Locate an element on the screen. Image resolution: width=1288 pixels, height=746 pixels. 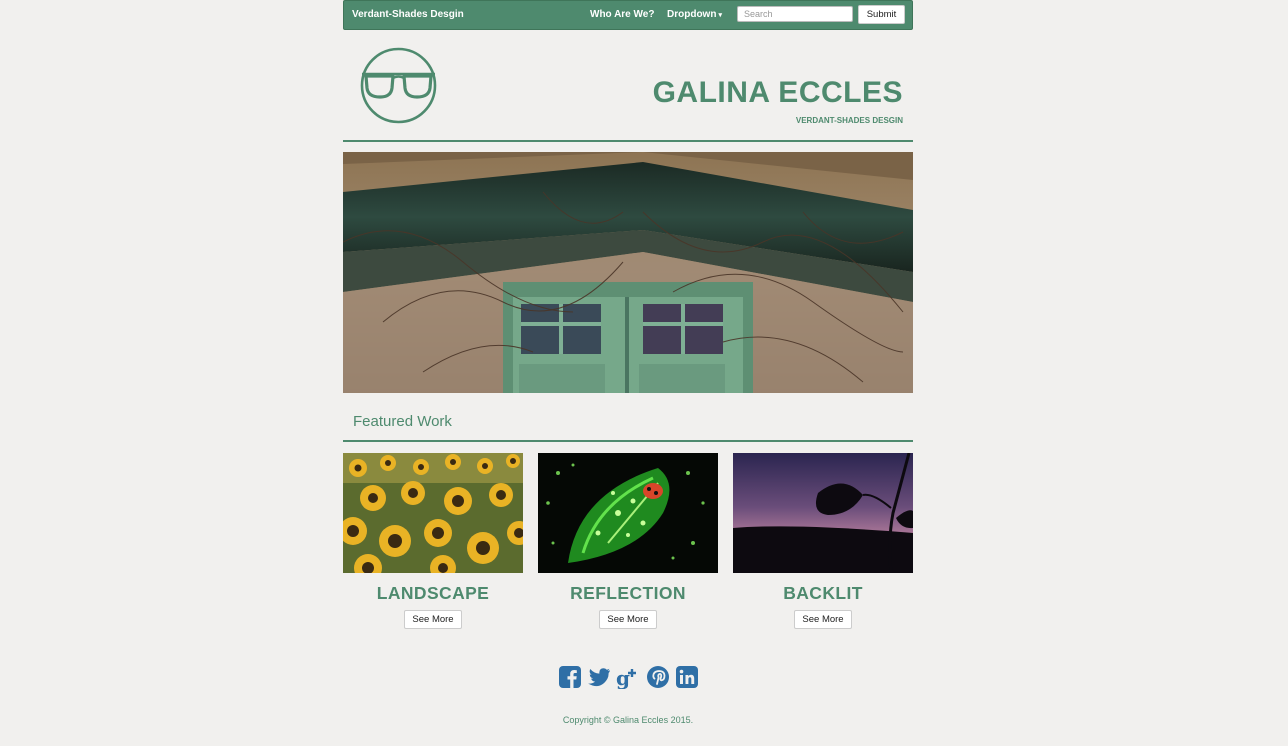
linkedin-icon is located at coordinates (687, 677).